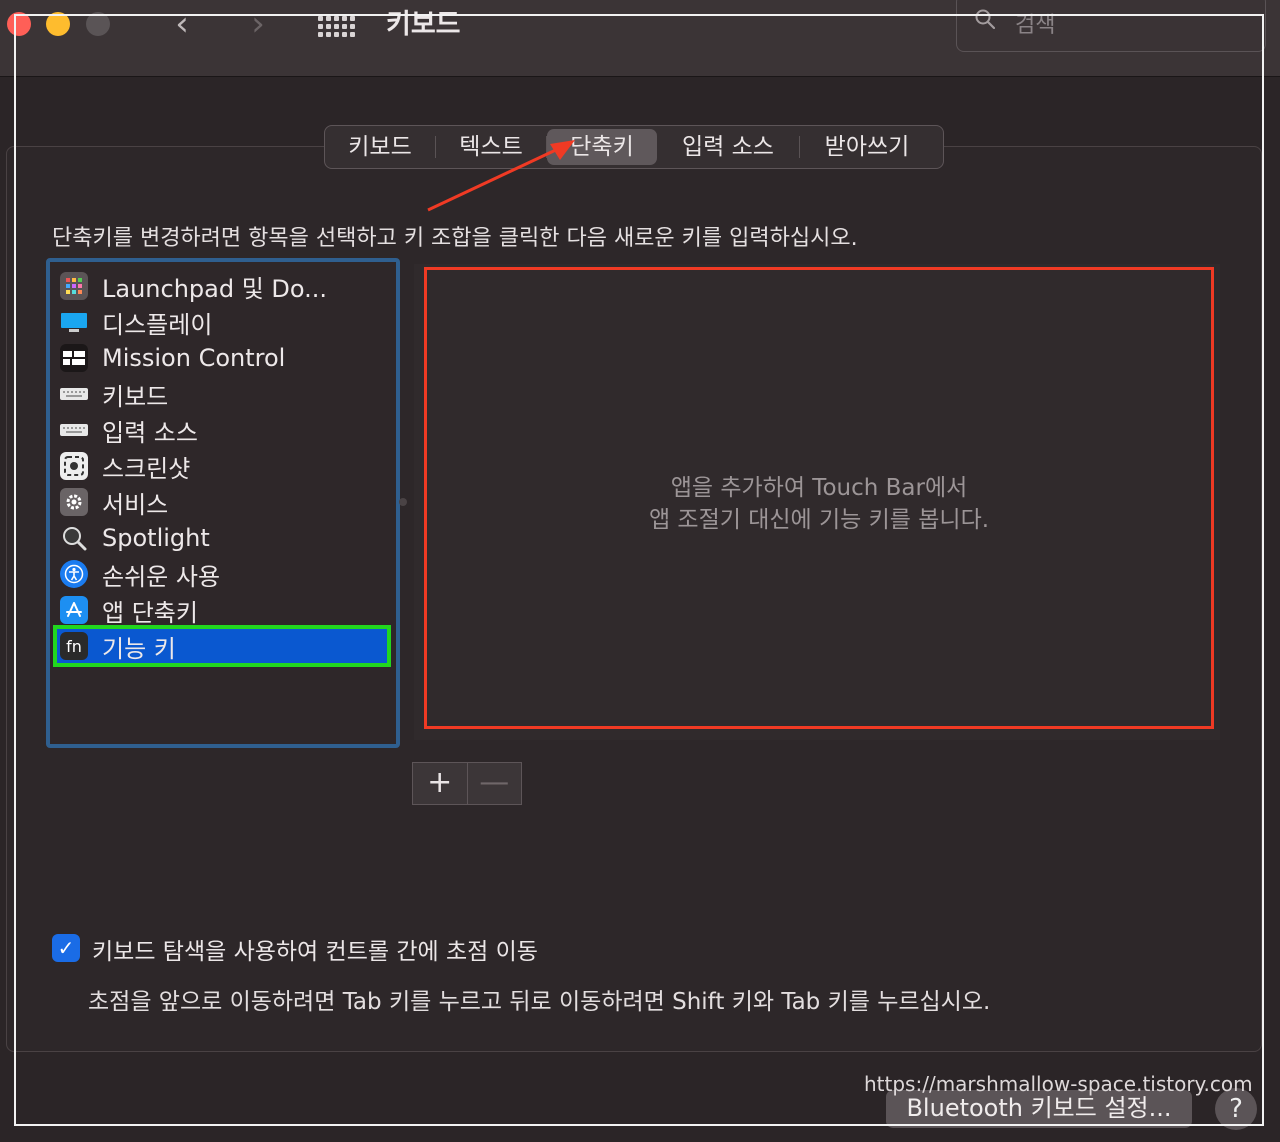 The width and height of the screenshot is (1280, 1142). What do you see at coordinates (146, 468) in the screenshot?
I see `list-item-label: 스크린샷` at bounding box center [146, 468].